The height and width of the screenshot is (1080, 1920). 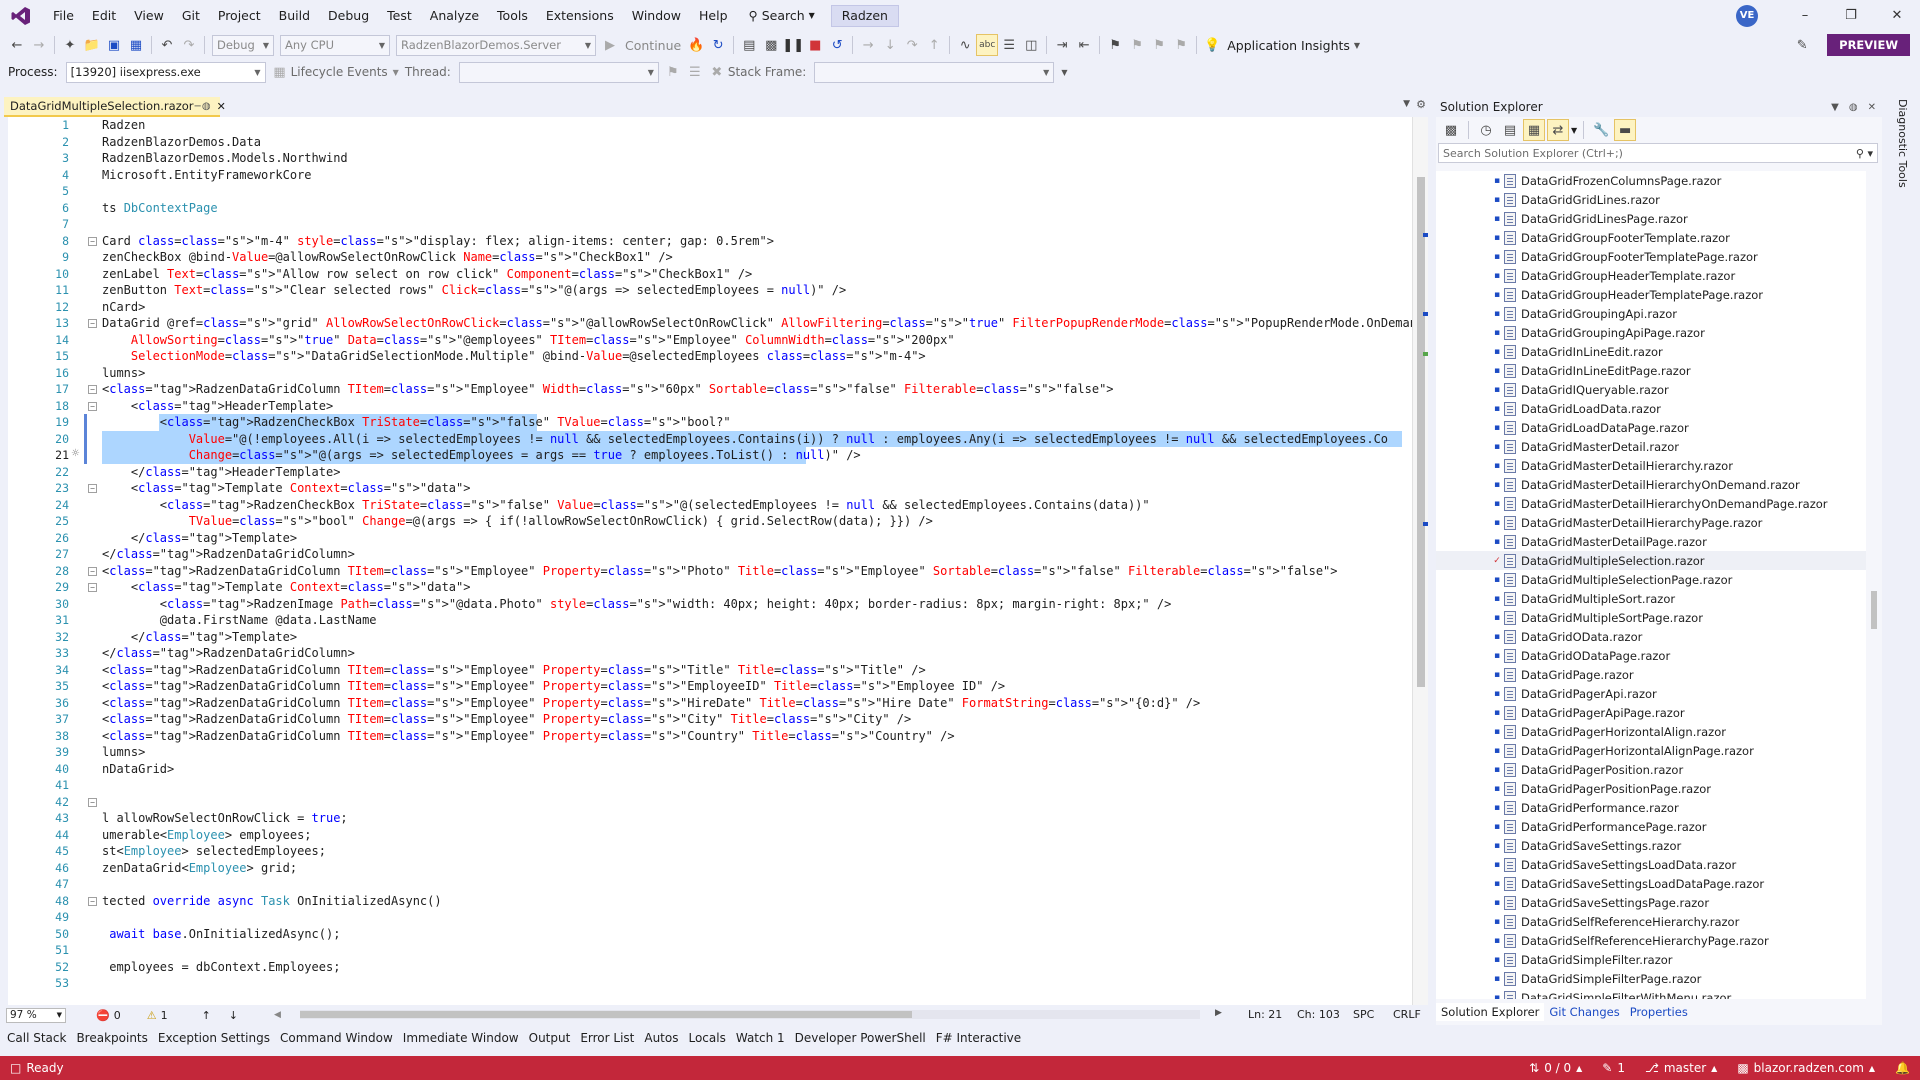 What do you see at coordinates (221, 934) in the screenshot?
I see `code-line: await base.OnInitializedAsync();` at bounding box center [221, 934].